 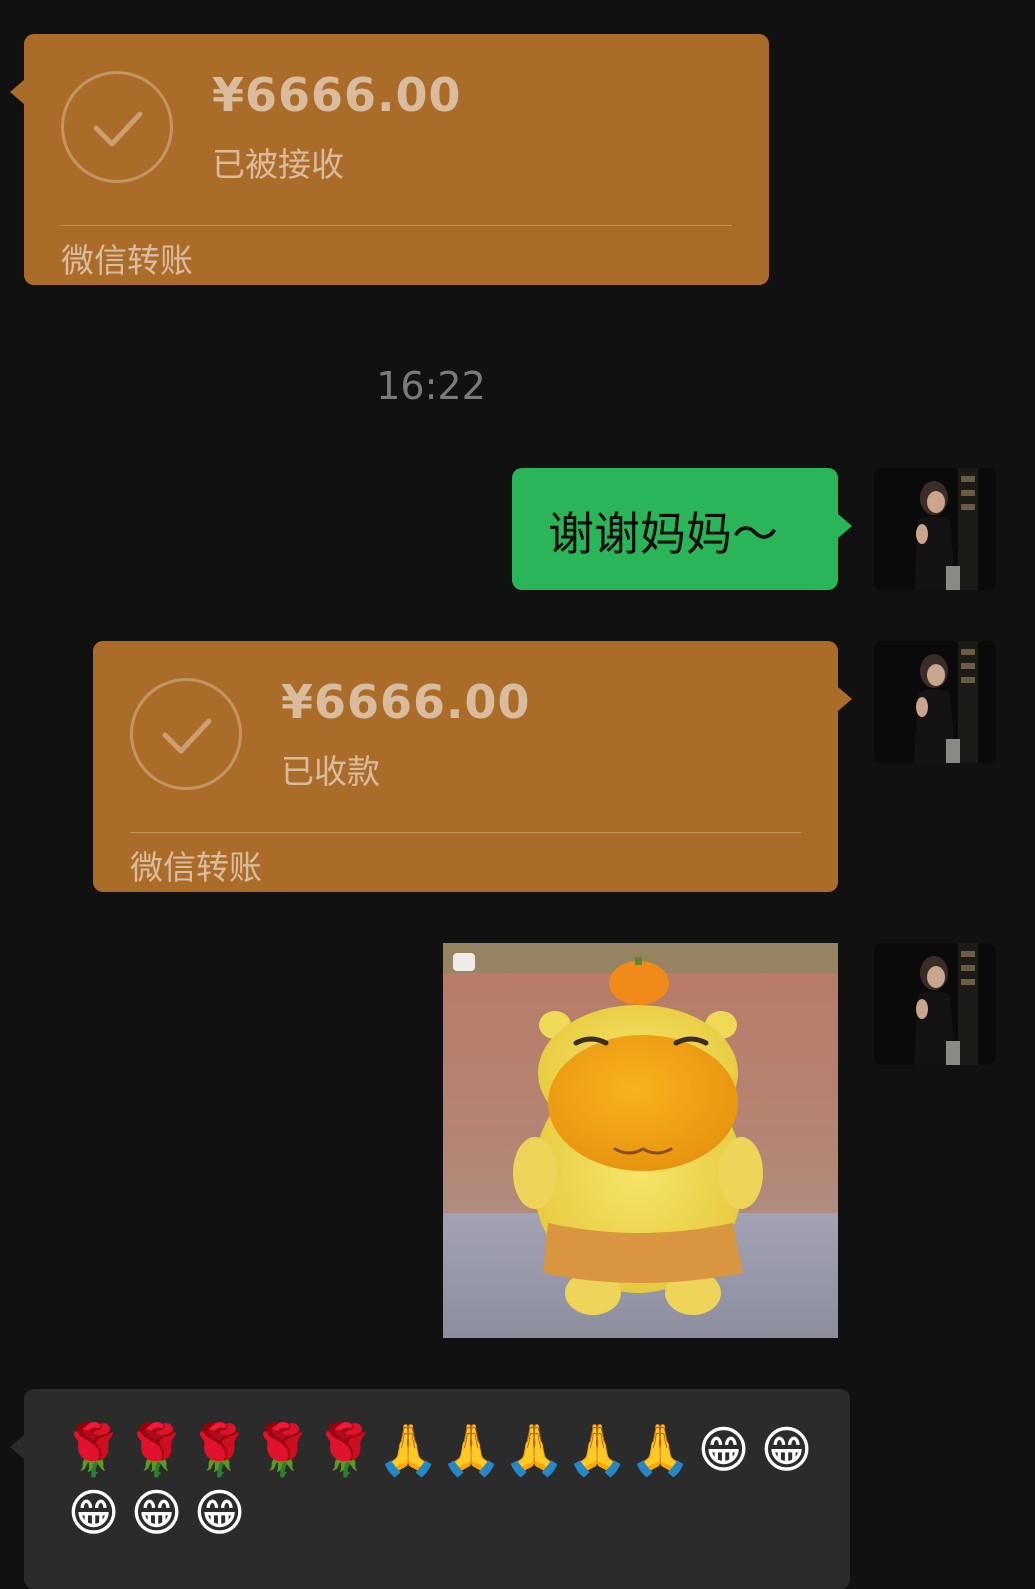 What do you see at coordinates (278, 164) in the screenshot?
I see `transfer-status: 已被接收` at bounding box center [278, 164].